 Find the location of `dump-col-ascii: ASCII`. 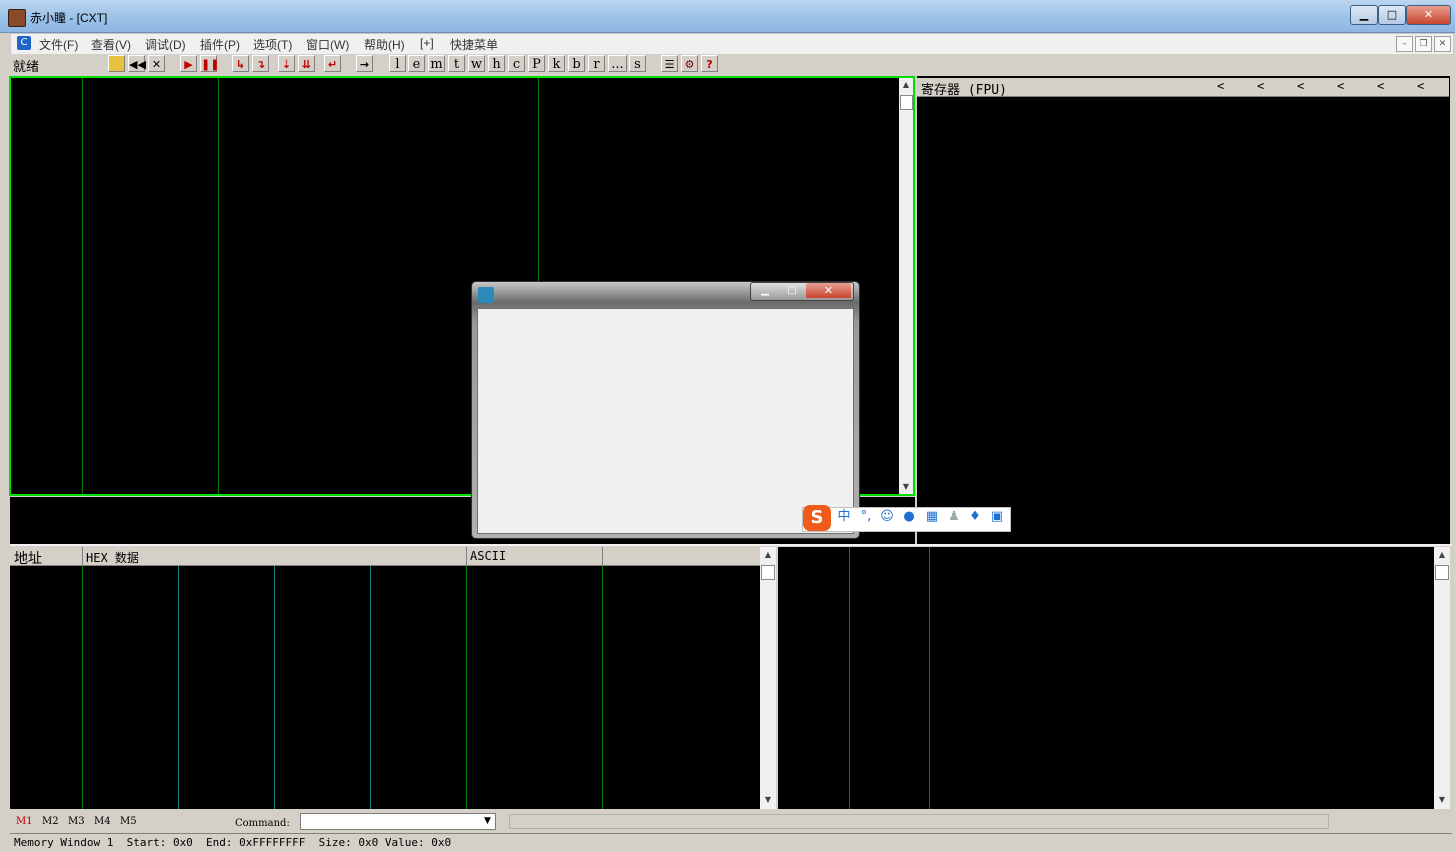

dump-col-ascii: ASCII is located at coordinates (488, 556).